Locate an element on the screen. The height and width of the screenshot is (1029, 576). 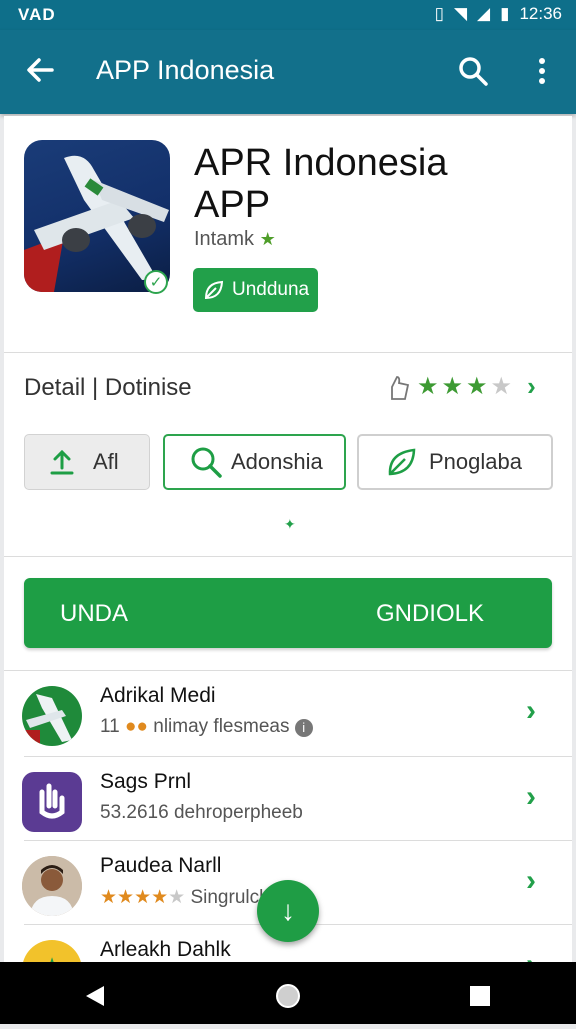
list-item-title: Sags Prnl is located at coordinates (146, 781).